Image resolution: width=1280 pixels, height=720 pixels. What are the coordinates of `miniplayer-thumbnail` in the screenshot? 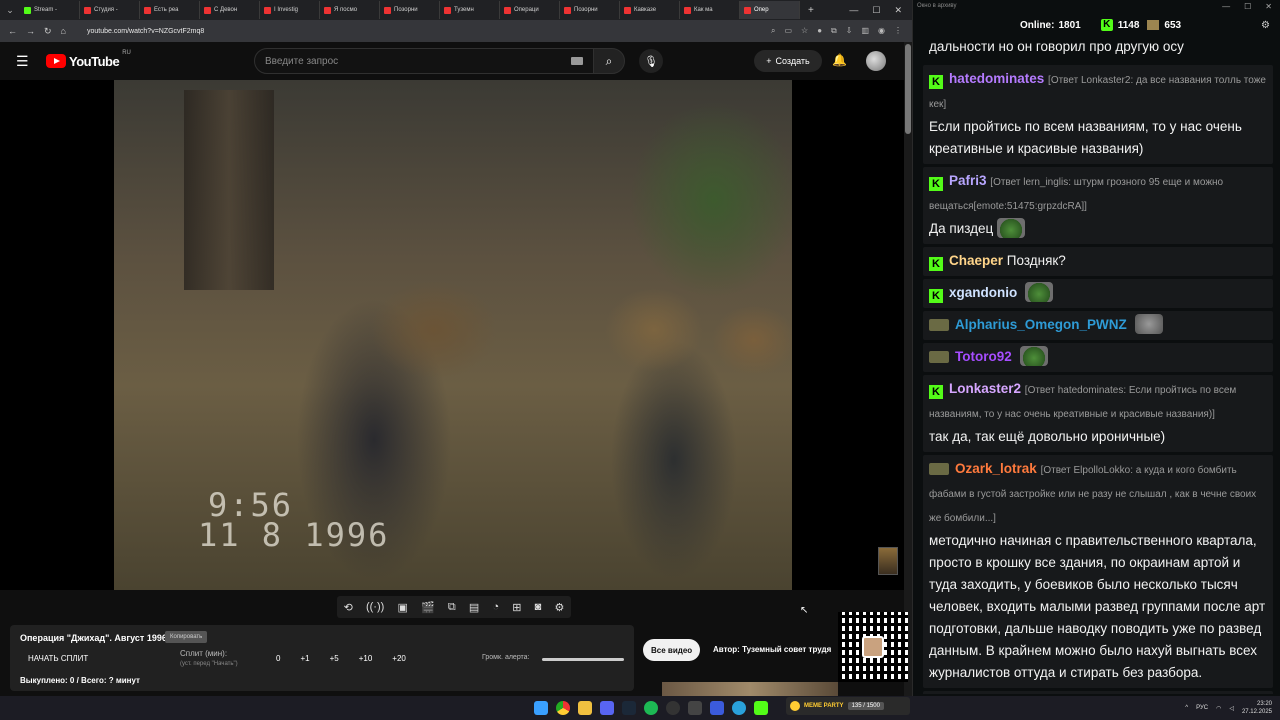 It's located at (888, 561).